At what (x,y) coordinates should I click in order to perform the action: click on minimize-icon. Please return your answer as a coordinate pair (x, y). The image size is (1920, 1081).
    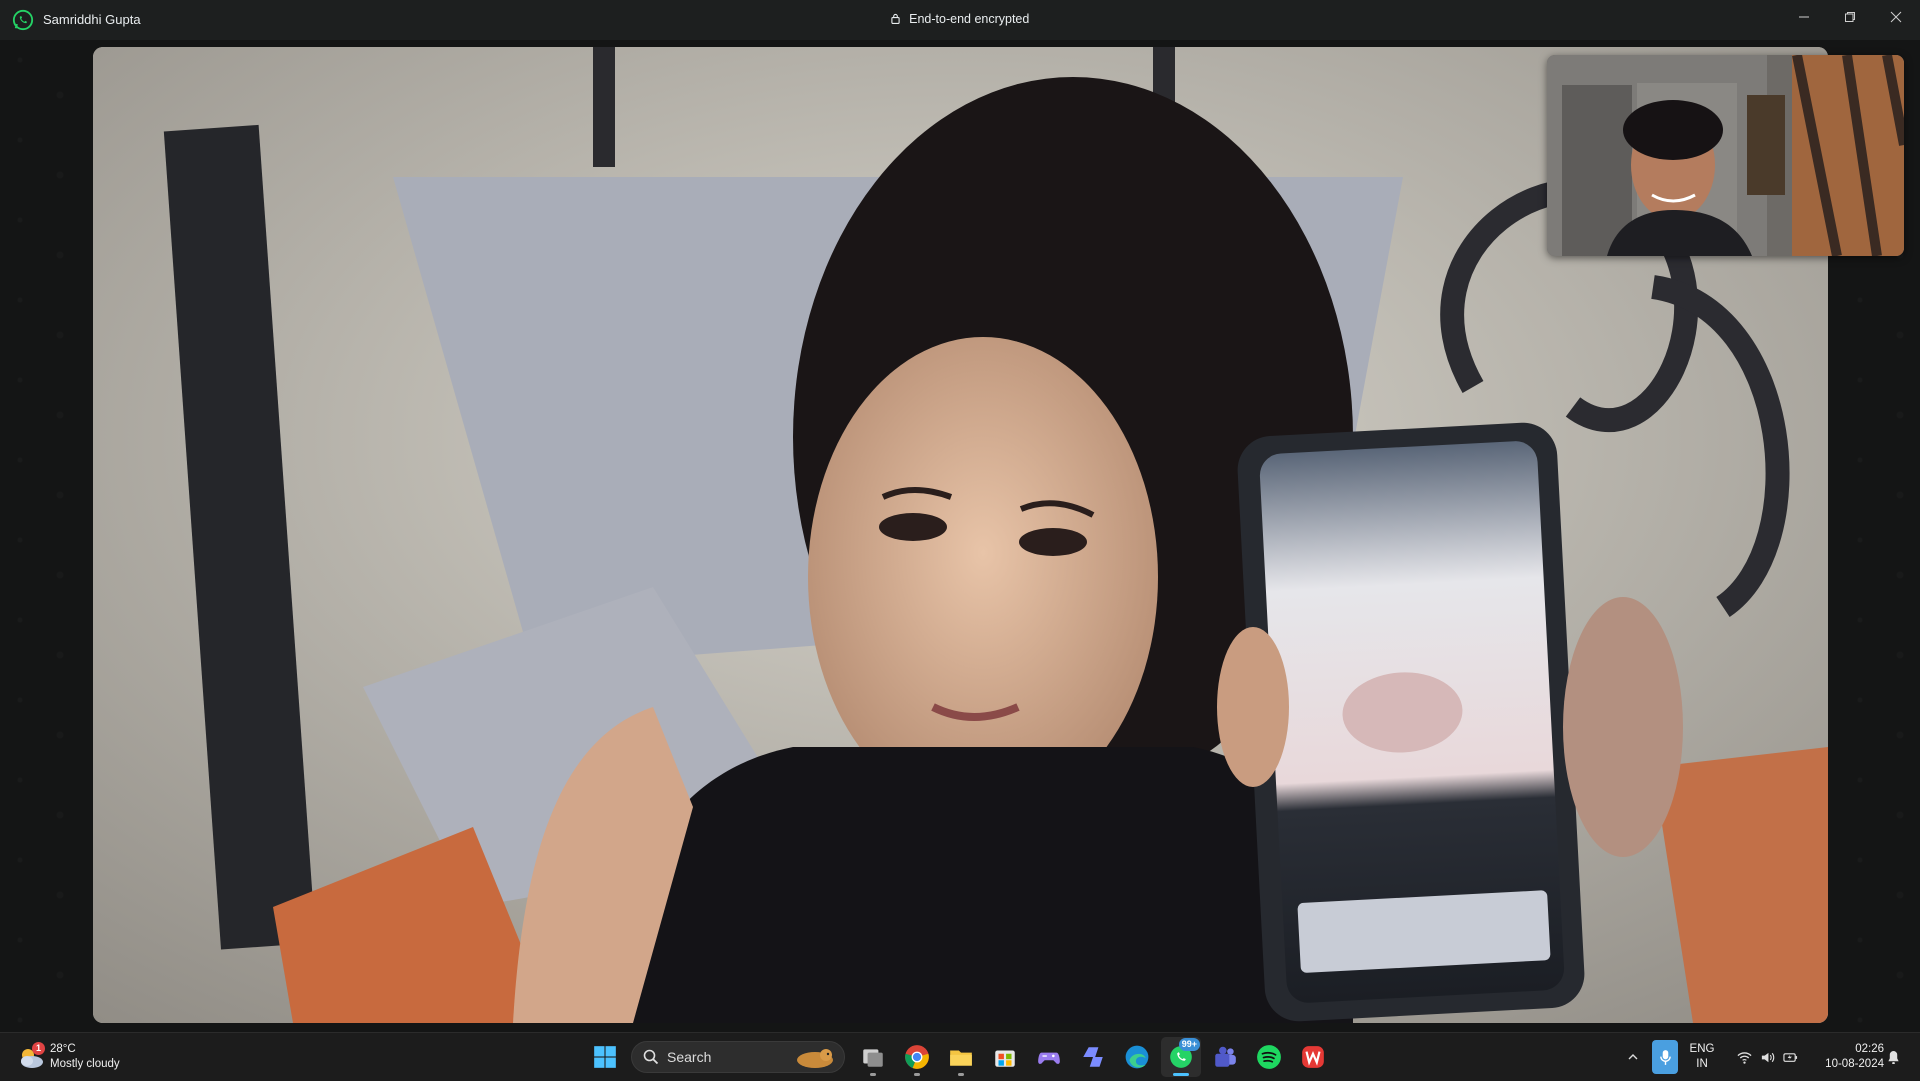
    Looking at the image, I should click on (1804, 17).